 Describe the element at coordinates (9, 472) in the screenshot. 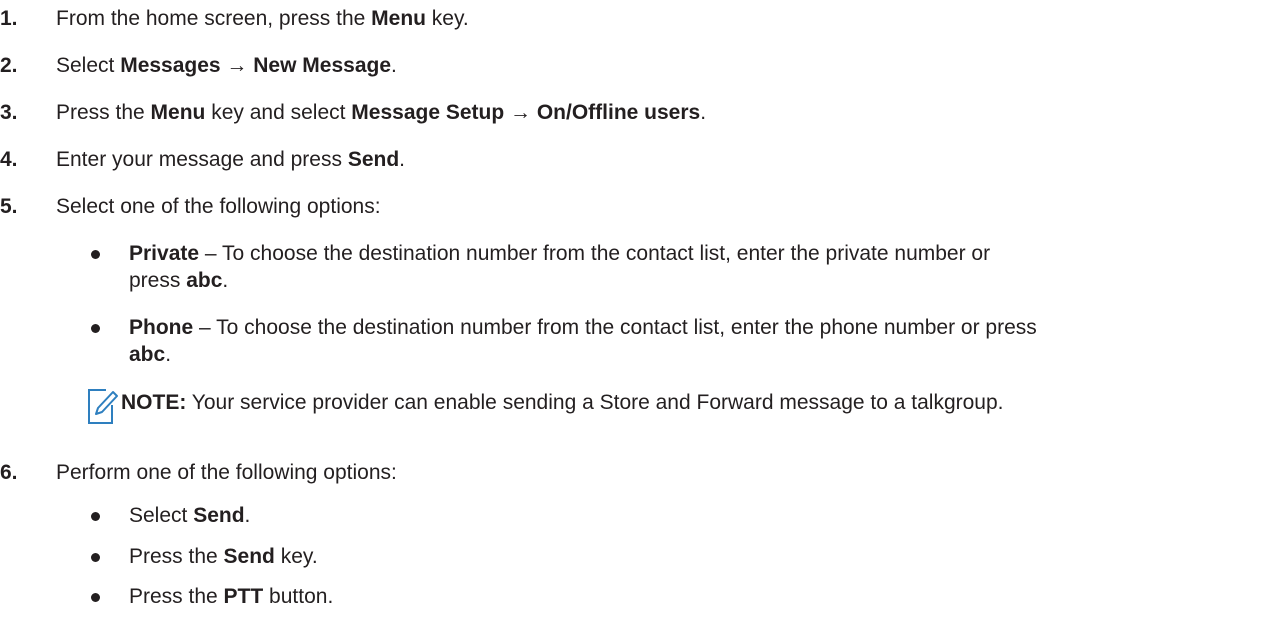

I see `step-number: 6.` at that location.